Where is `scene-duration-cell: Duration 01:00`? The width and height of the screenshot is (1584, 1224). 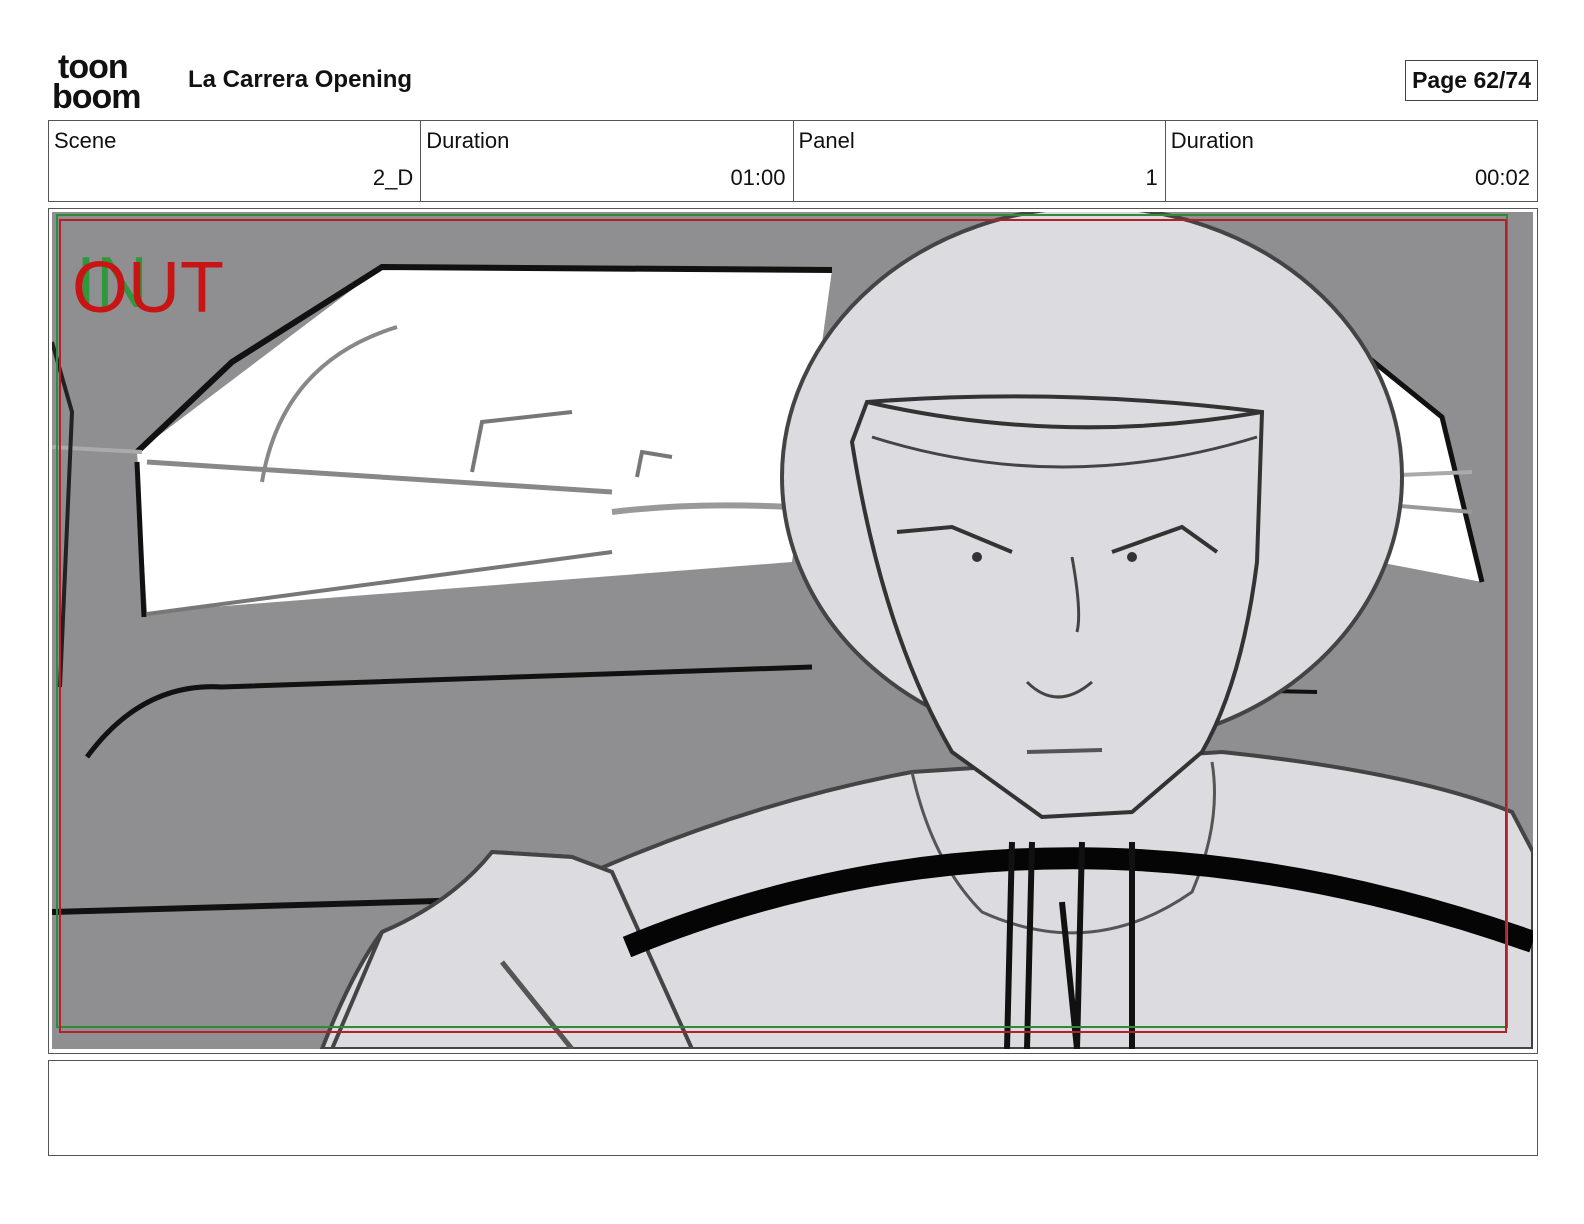 scene-duration-cell: Duration 01:00 is located at coordinates (607, 161).